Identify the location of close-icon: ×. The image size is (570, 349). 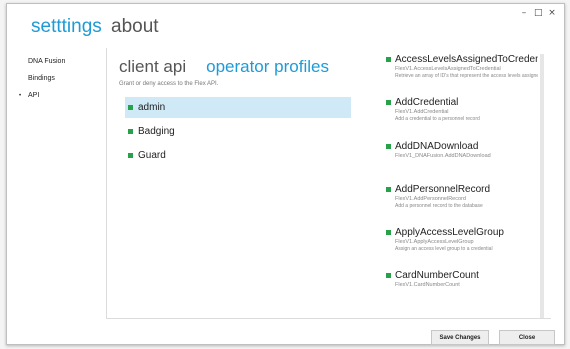
(552, 13).